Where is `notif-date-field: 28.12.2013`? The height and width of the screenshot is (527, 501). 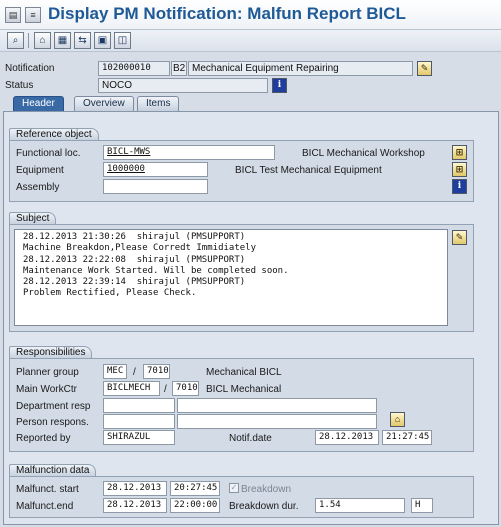
notif-date-field: 28.12.2013 is located at coordinates (347, 437).